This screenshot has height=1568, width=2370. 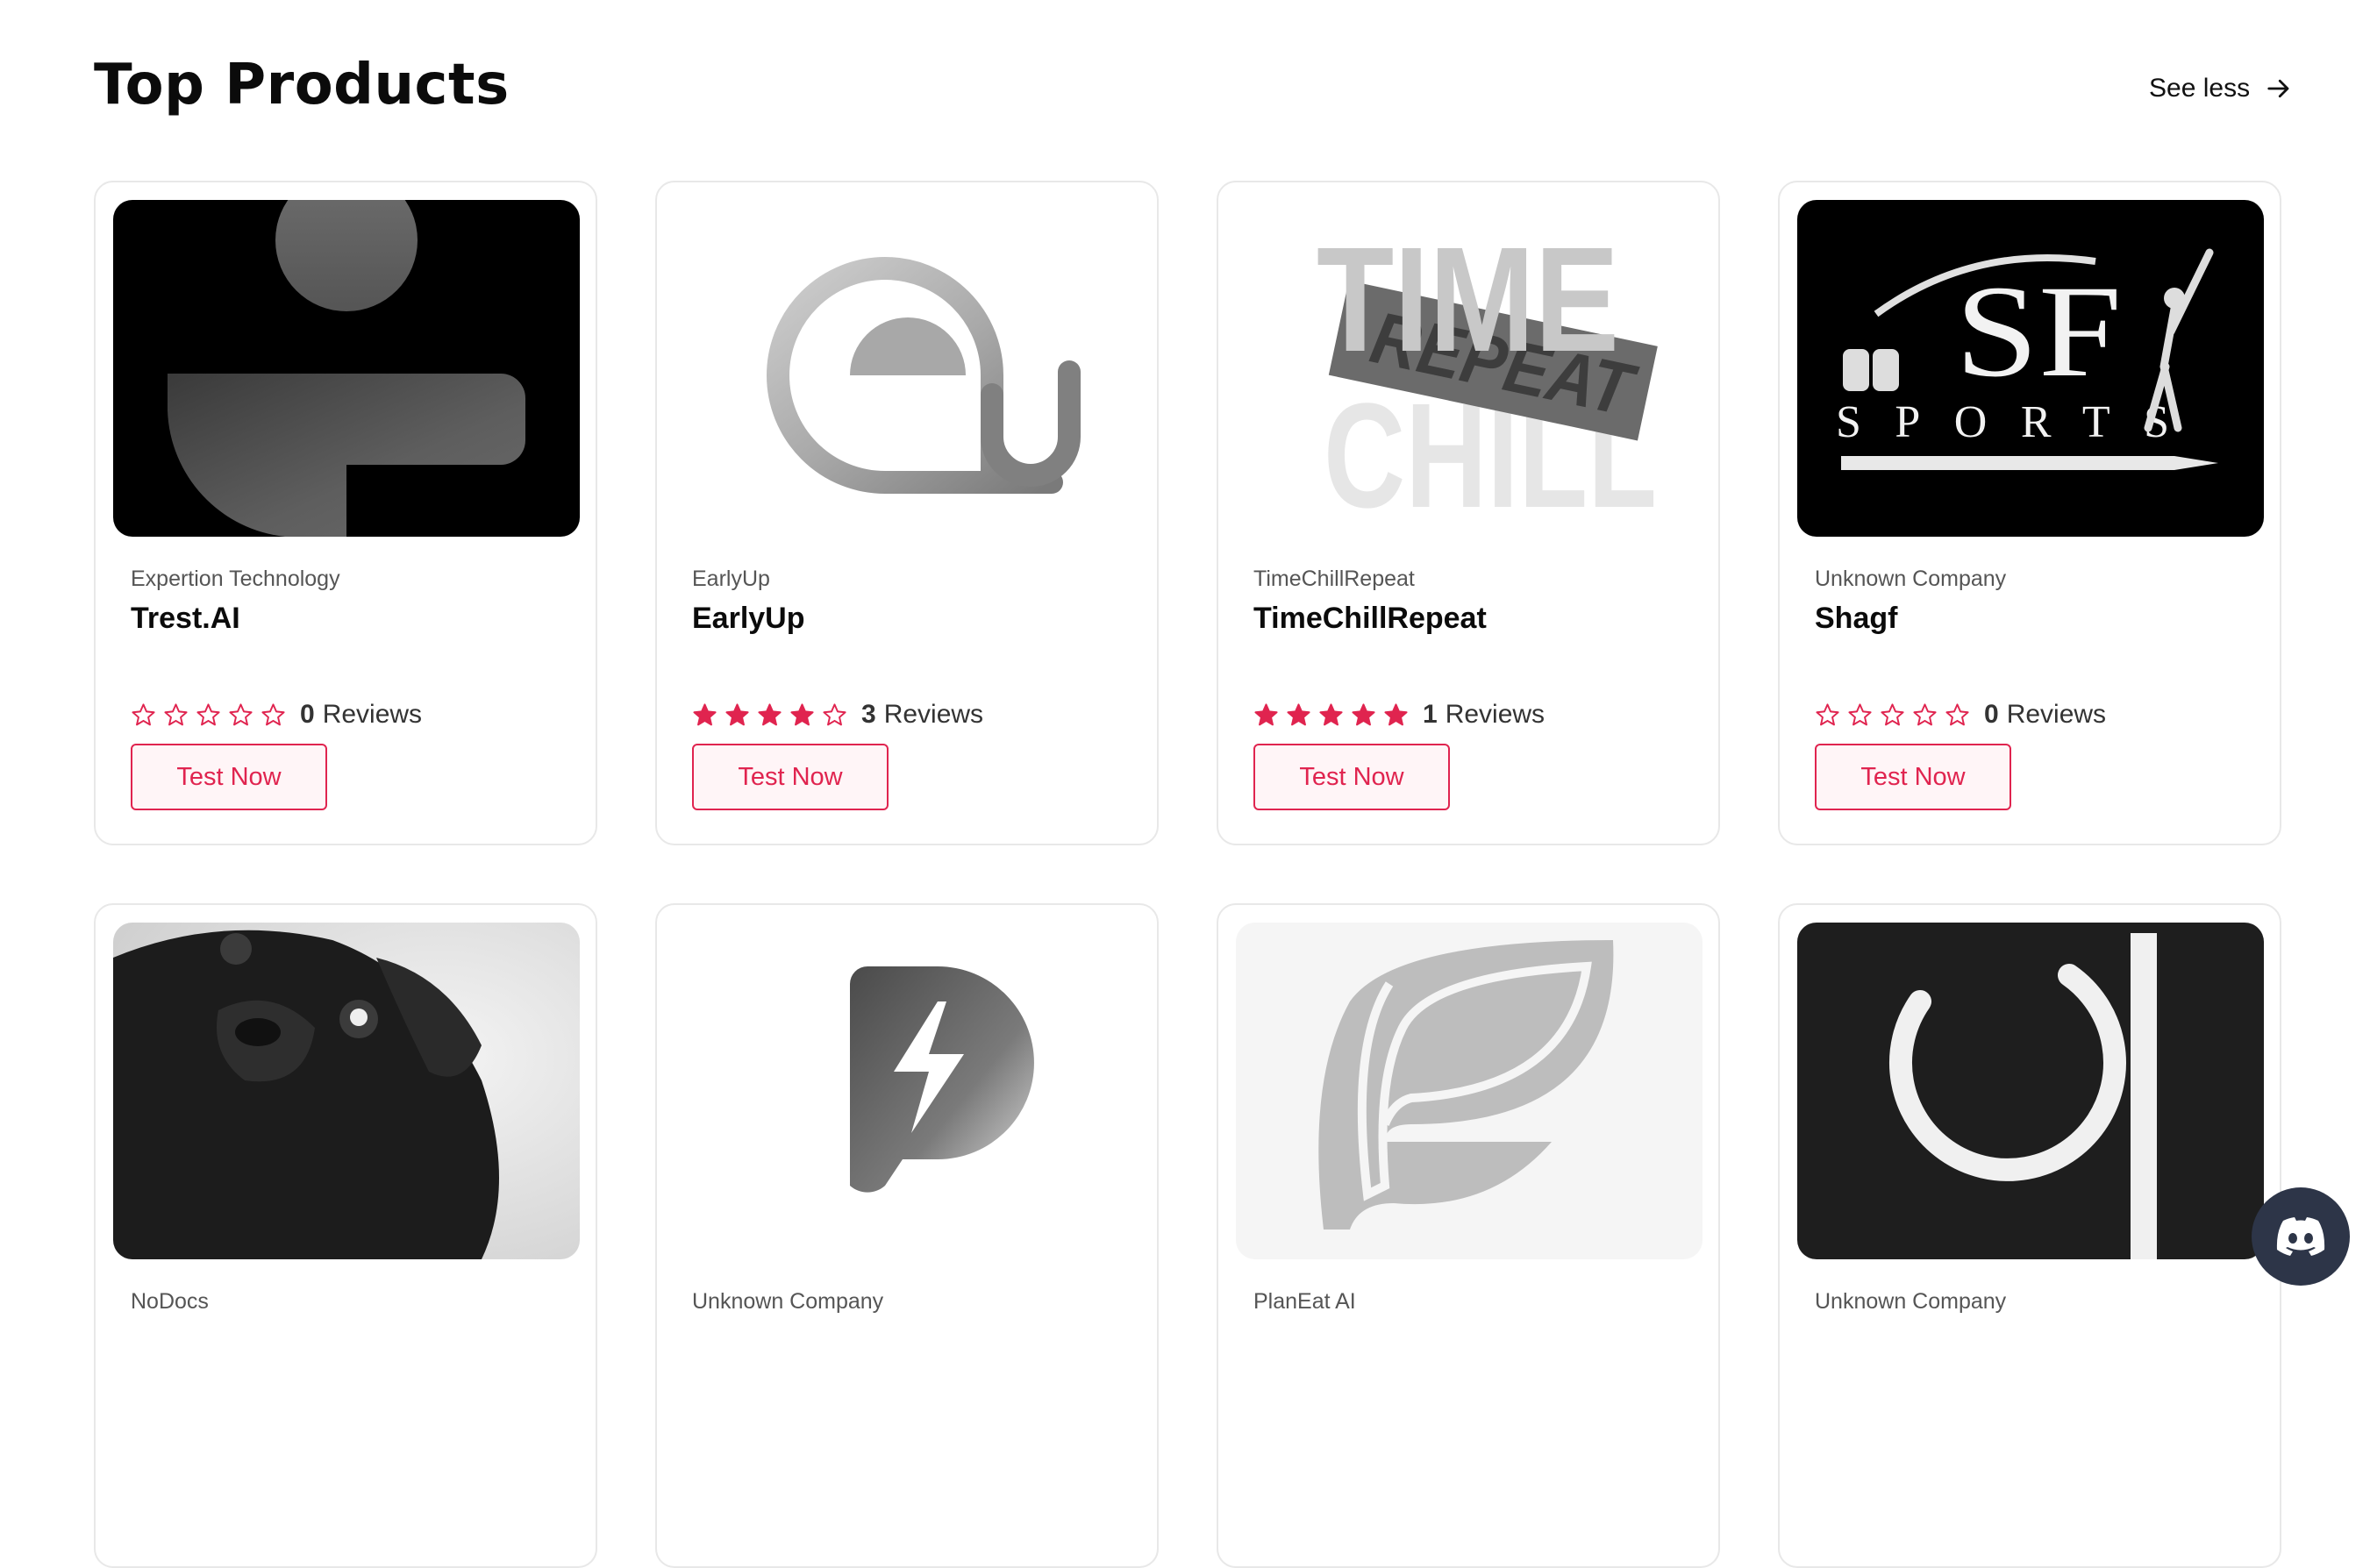 I want to click on bolt-p-logo, so click(x=908, y=1091).